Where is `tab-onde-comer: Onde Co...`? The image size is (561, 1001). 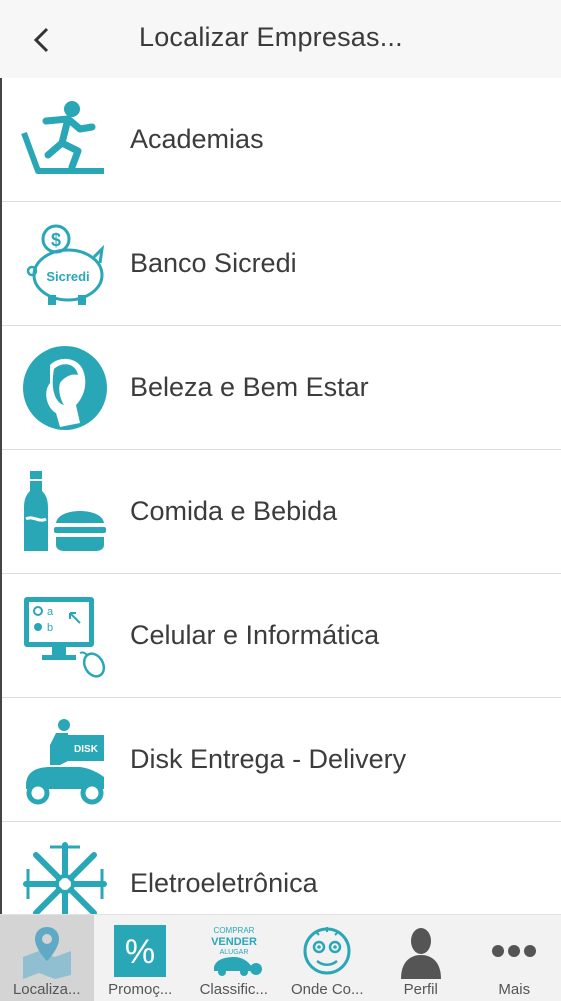
tab-onde-comer: Onde Co... is located at coordinates (328, 958).